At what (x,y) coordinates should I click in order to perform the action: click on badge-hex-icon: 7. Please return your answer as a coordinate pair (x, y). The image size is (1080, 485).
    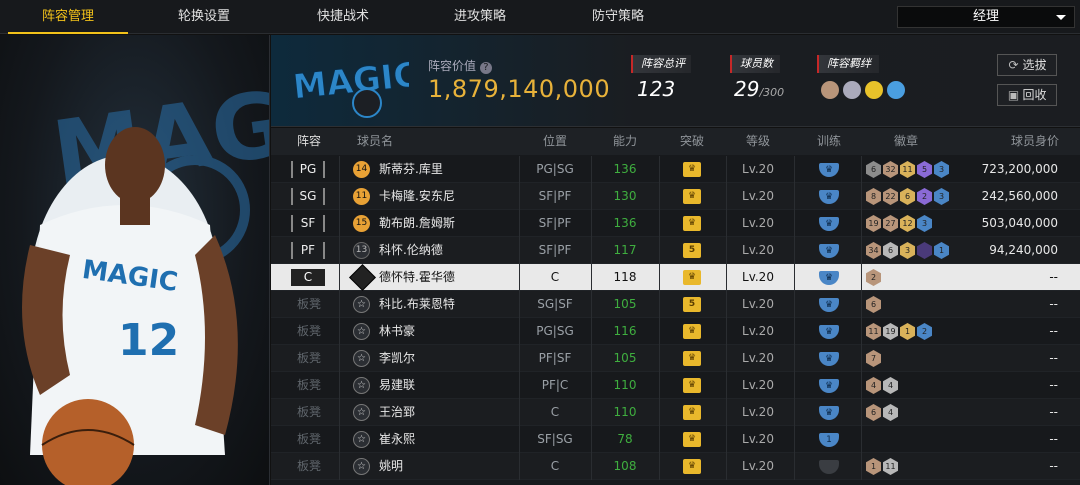
    Looking at the image, I should click on (873, 358).